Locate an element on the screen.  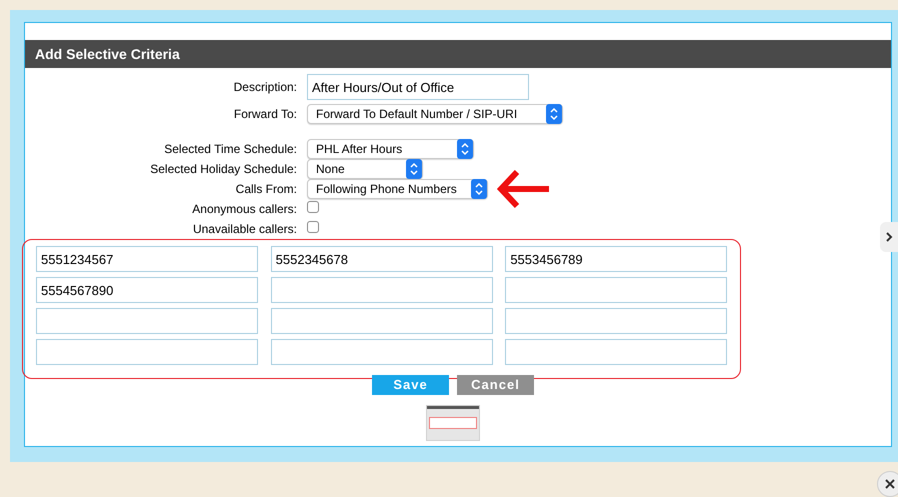
field-label: Anonymous callers: is located at coordinates (244, 209).